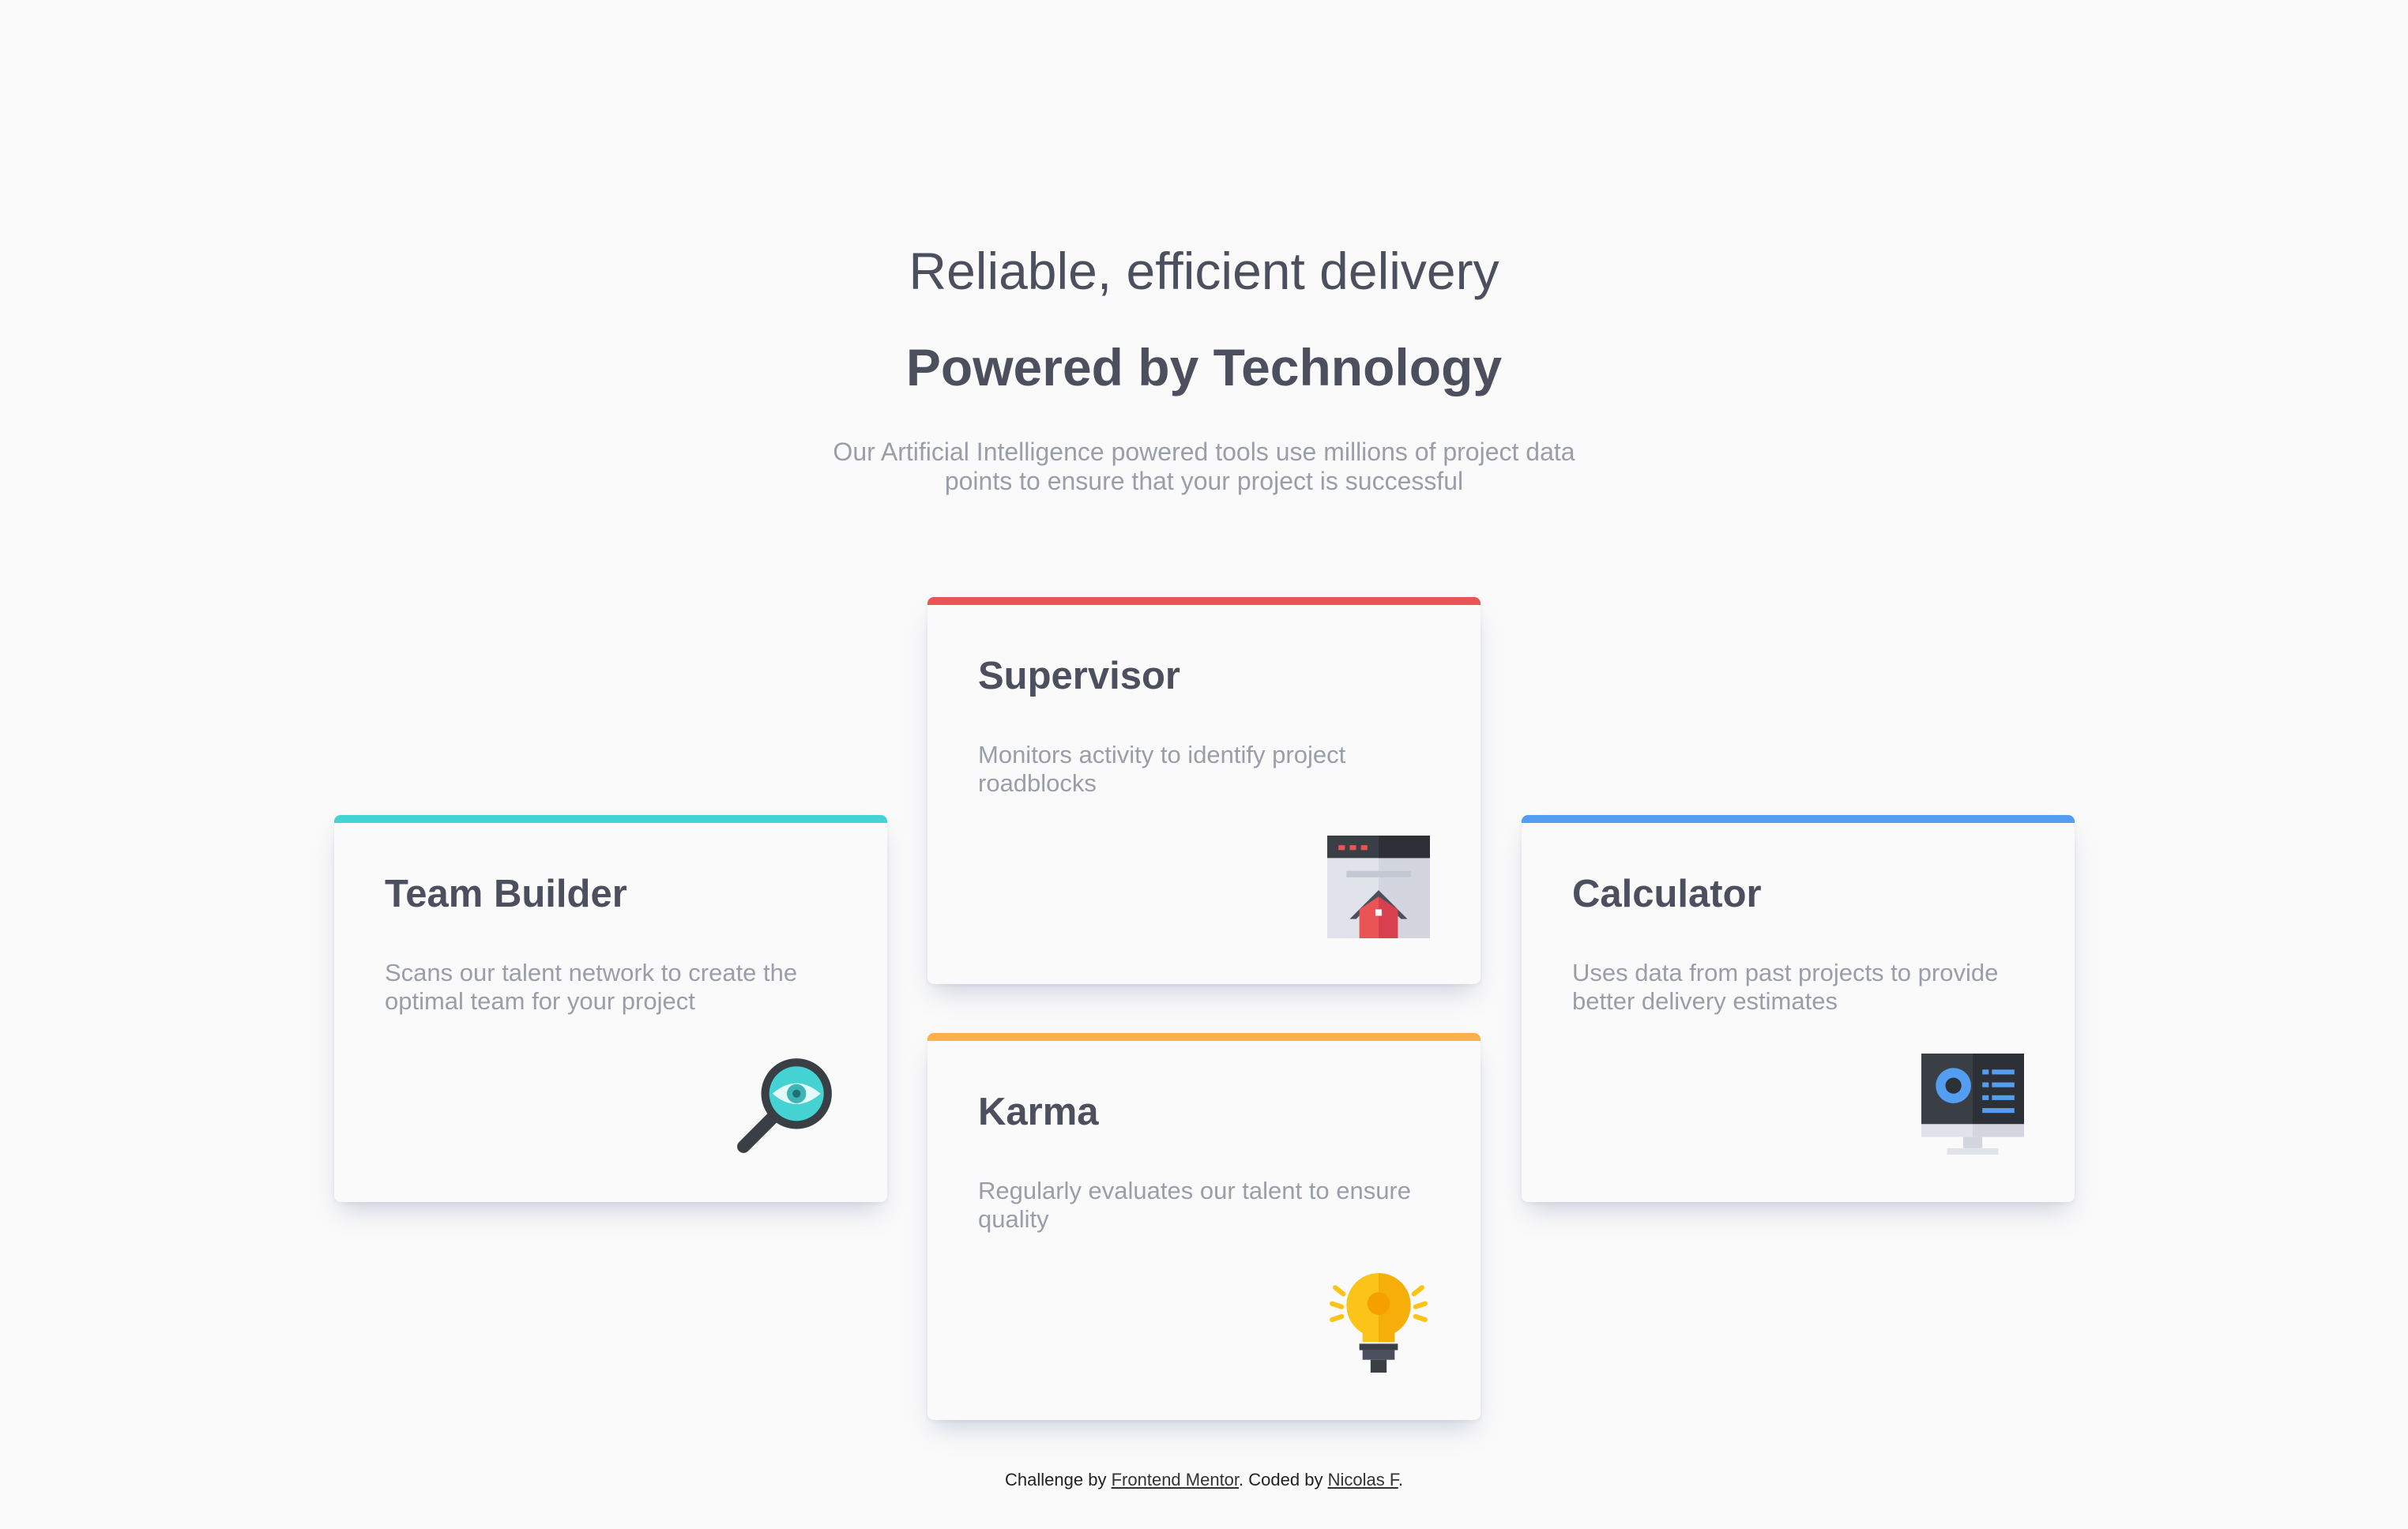 The width and height of the screenshot is (2408, 1529). What do you see at coordinates (1204, 271) in the screenshot?
I see `header-subtitle: Reliable, efficient delivery` at bounding box center [1204, 271].